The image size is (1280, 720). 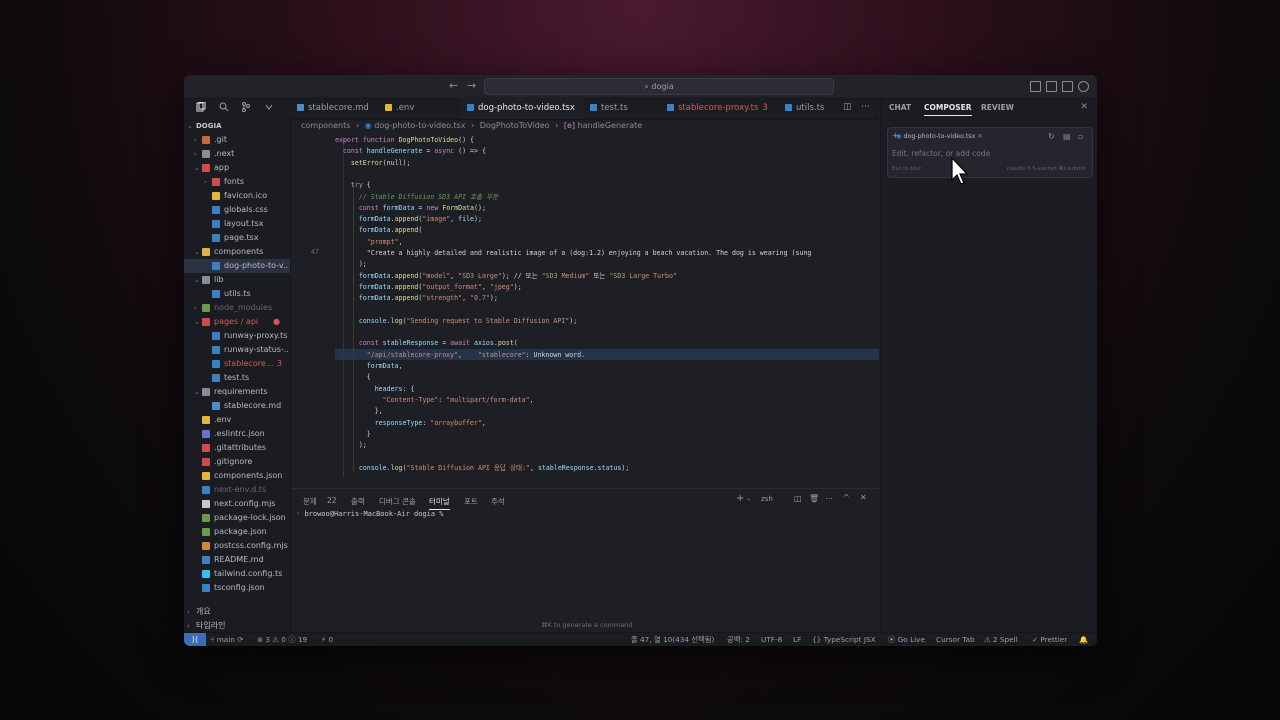 What do you see at coordinates (672, 640) in the screenshot?
I see `cursor-position: 줄 47, 열 10(434 선택됨)` at bounding box center [672, 640].